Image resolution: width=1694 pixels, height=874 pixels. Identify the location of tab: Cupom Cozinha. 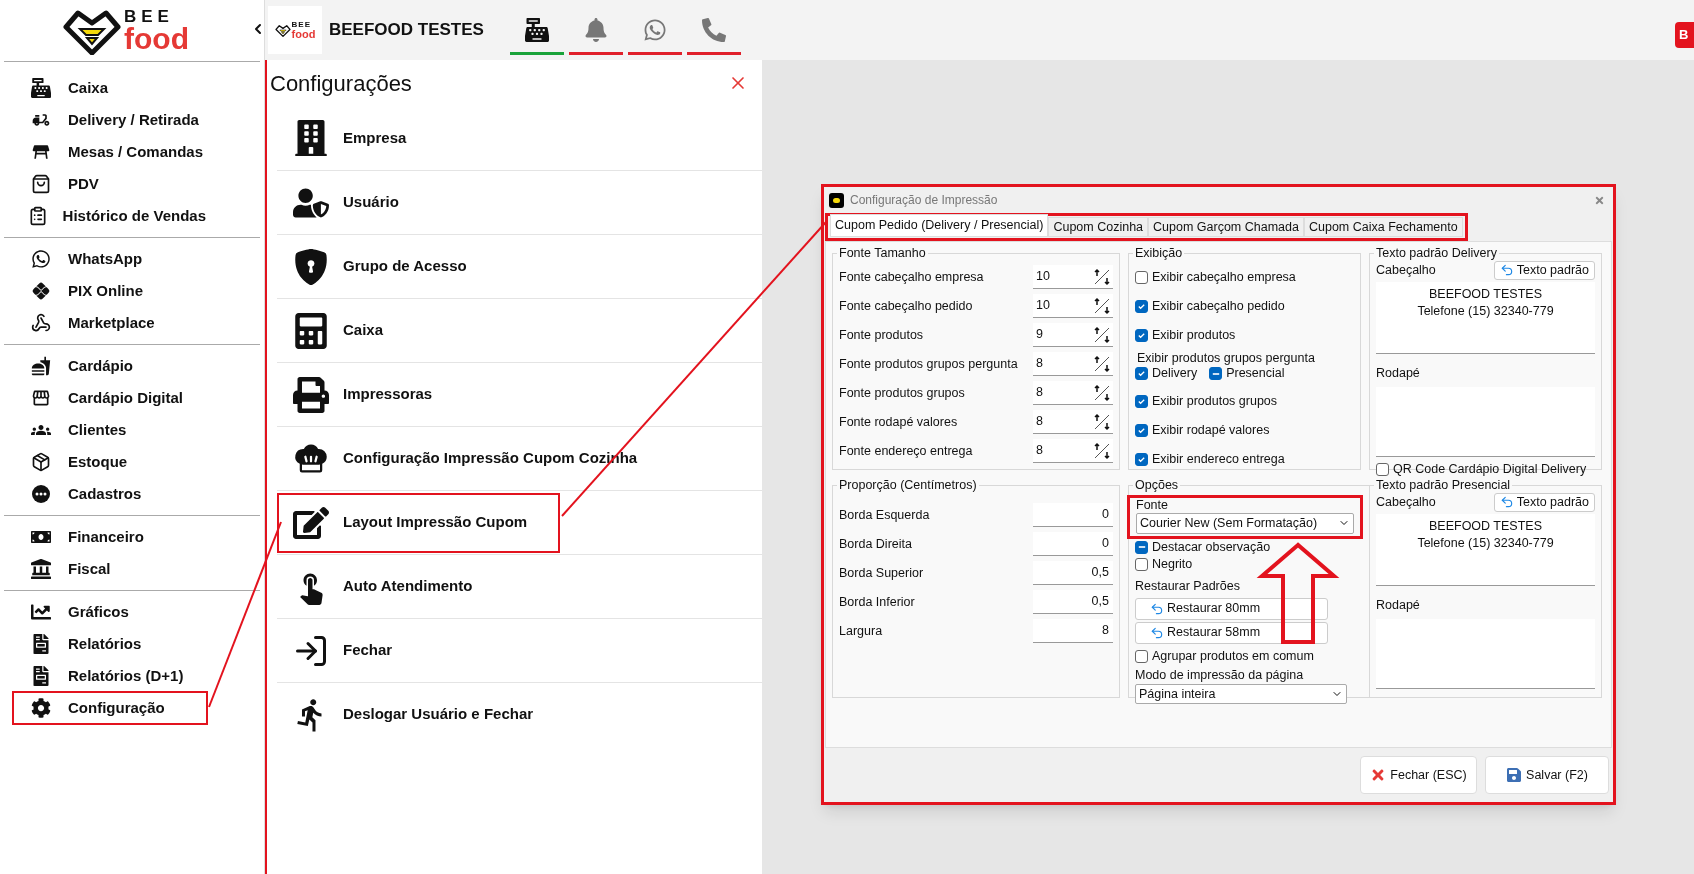
(1098, 227).